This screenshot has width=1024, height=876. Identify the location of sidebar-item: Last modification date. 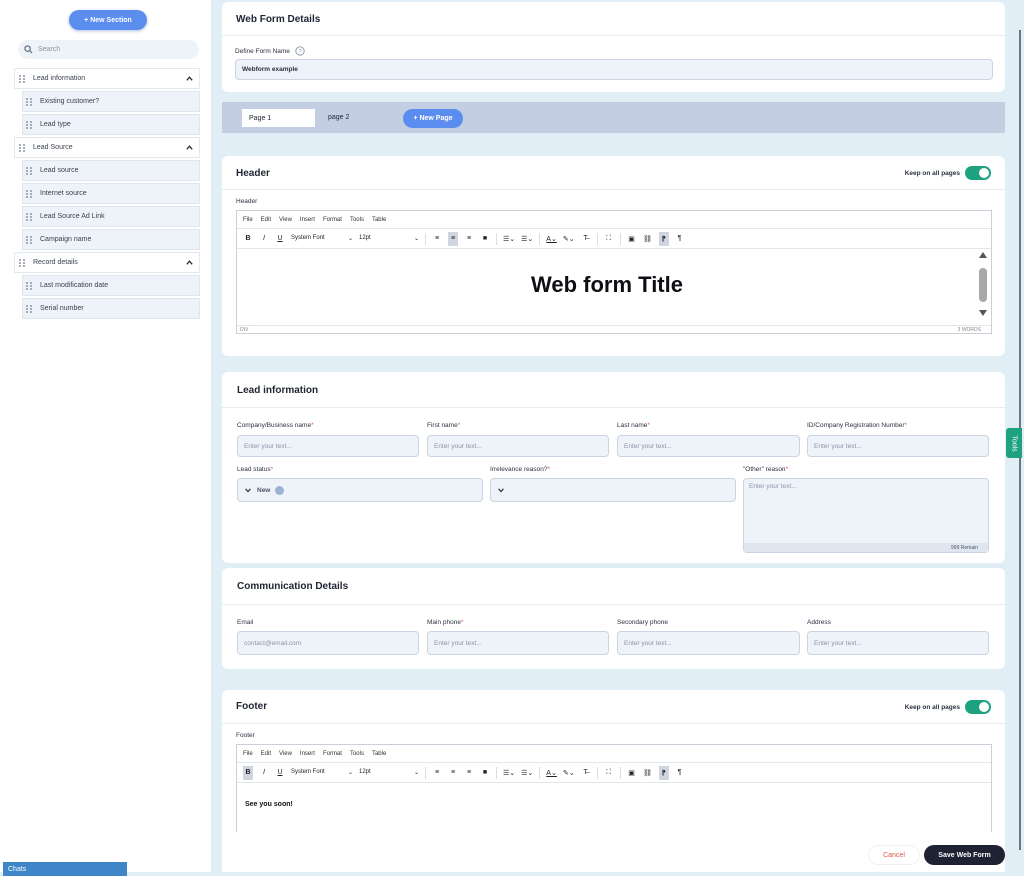
(111, 285).